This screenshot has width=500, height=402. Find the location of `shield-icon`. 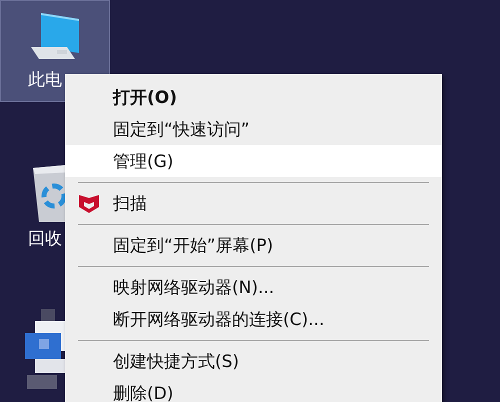

shield-icon is located at coordinates (89, 204).